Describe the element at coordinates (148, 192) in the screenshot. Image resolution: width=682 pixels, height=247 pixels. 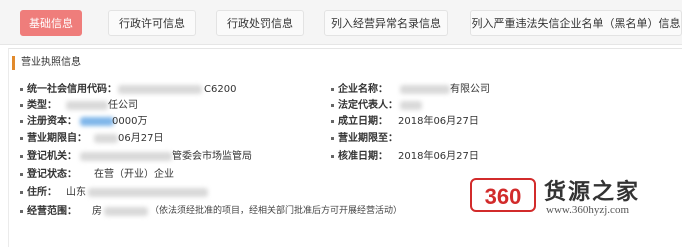
I see `redacted-address` at that location.